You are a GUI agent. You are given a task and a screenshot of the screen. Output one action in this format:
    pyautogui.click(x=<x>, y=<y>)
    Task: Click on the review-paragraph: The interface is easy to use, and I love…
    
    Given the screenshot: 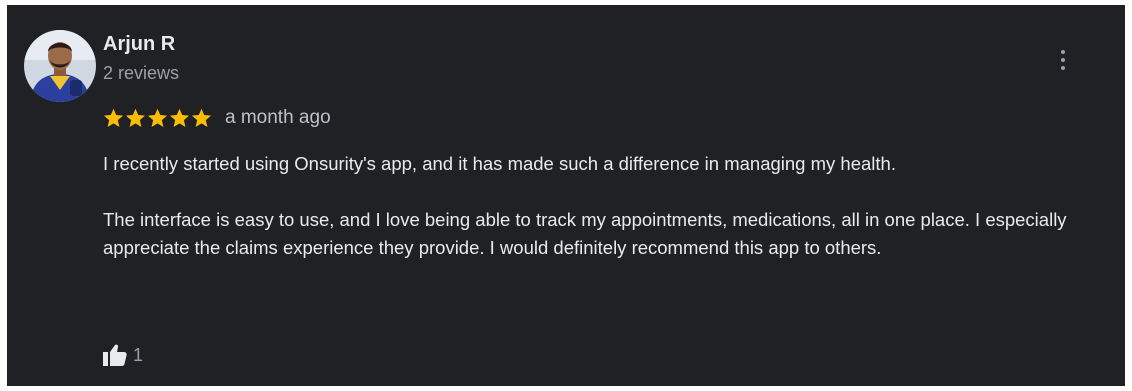 What is the action you would take?
    pyautogui.click(x=585, y=233)
    